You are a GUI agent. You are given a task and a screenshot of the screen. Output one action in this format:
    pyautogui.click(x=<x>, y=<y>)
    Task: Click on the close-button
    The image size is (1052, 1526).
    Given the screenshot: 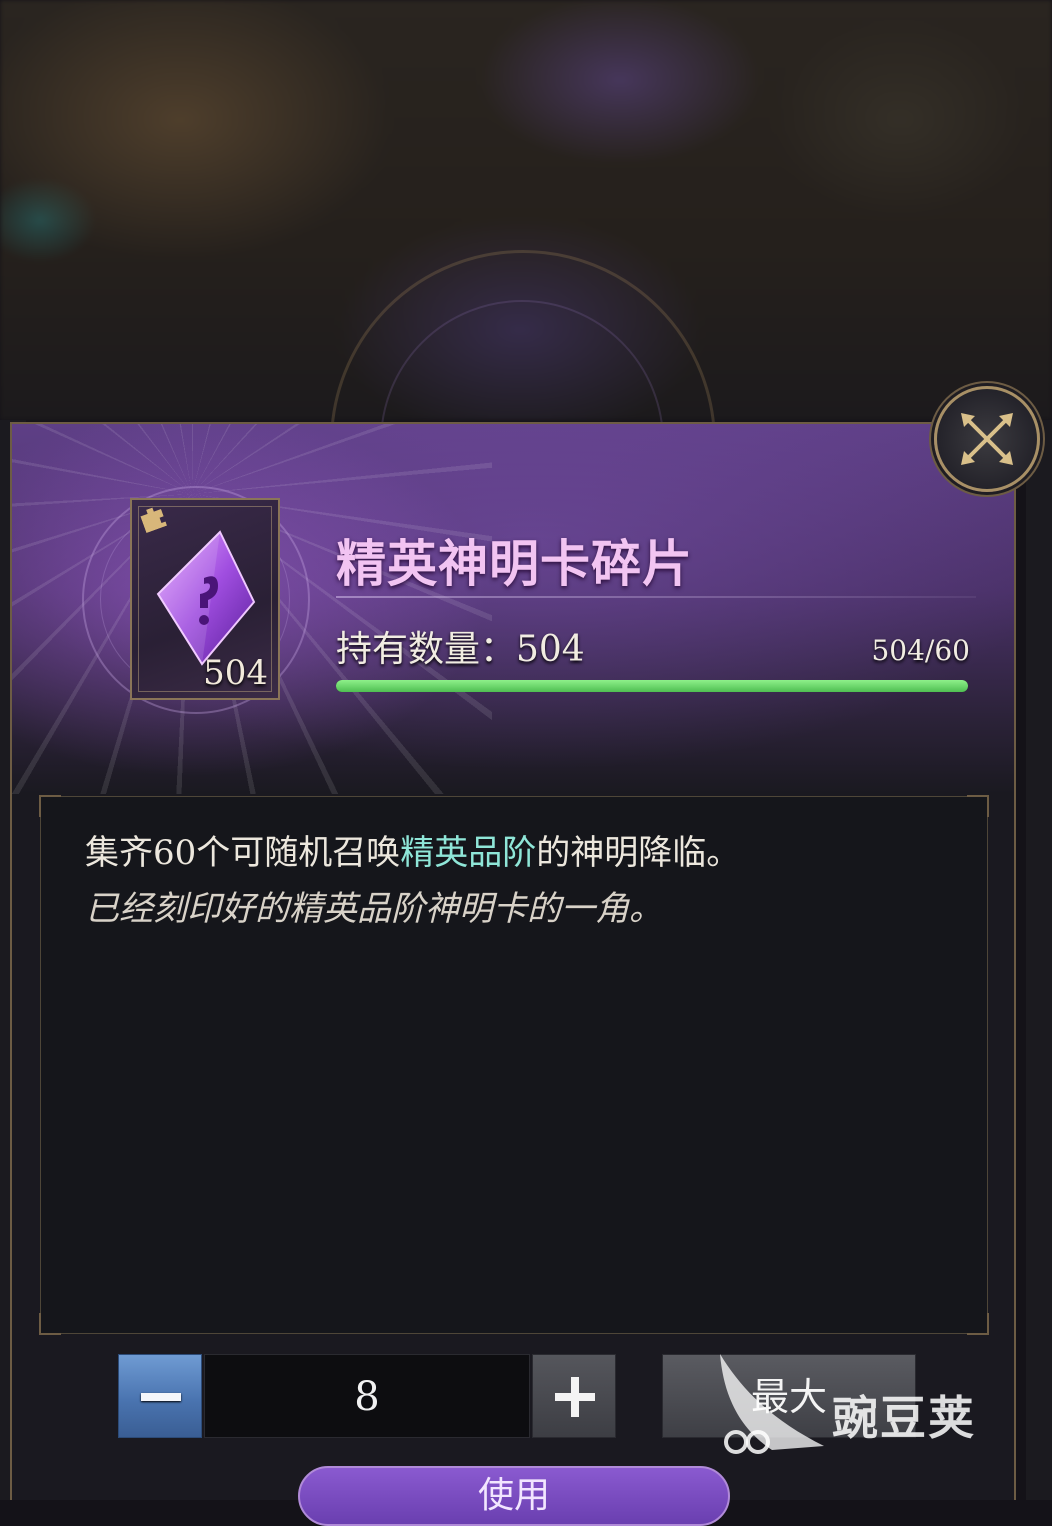 What is the action you would take?
    pyautogui.click(x=987, y=439)
    